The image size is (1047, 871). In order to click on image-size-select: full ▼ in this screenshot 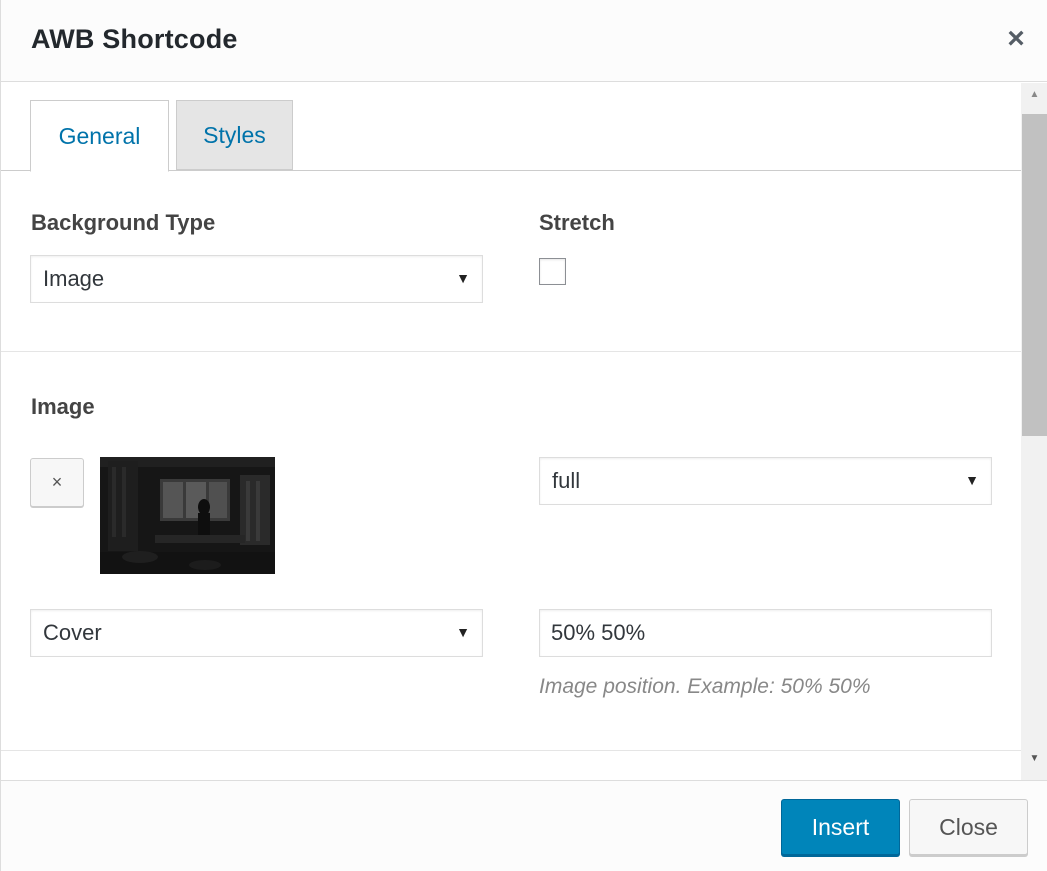, I will do `click(765, 481)`.